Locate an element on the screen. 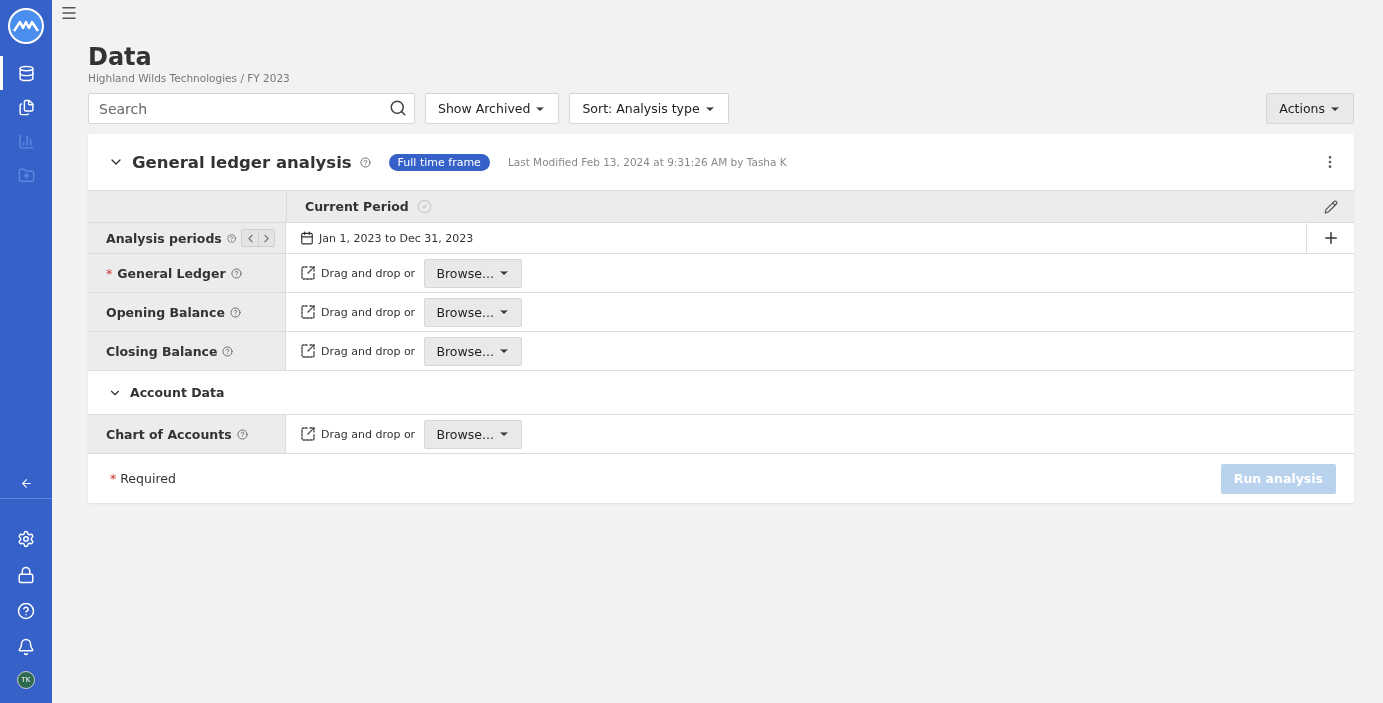  row-label-text: Chart of Accounts is located at coordinates (169, 434).